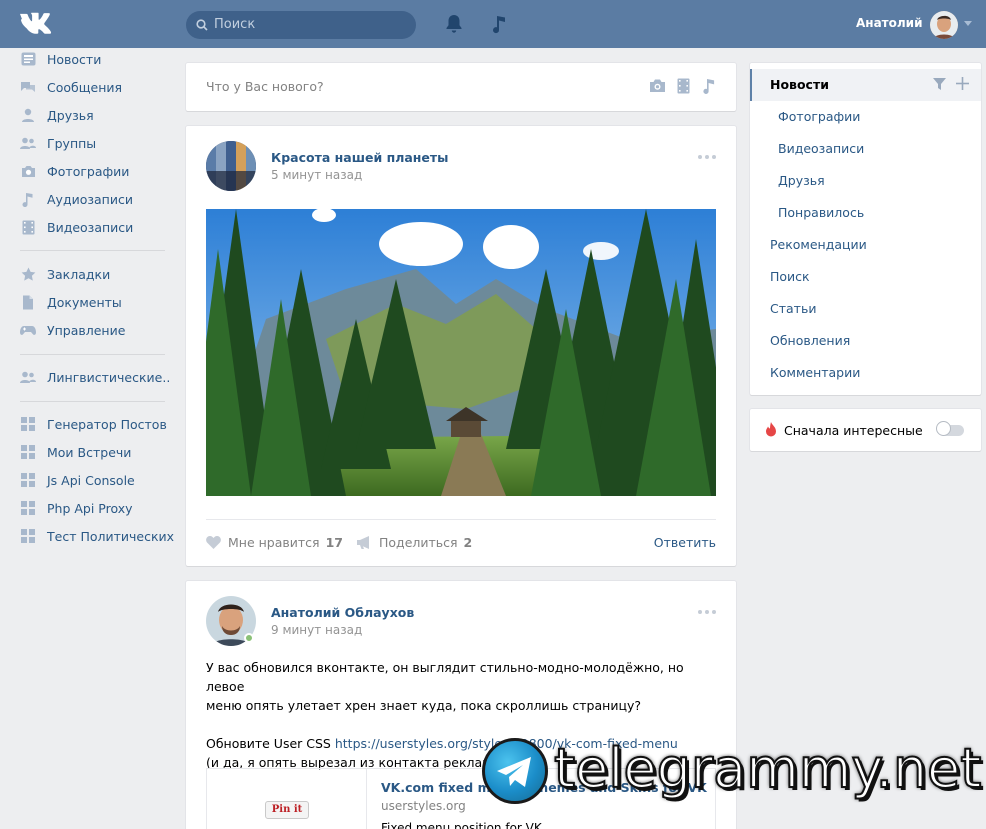  Describe the element at coordinates (84, 302) in the screenshot. I see `sidebar-item-label: Документы` at that location.